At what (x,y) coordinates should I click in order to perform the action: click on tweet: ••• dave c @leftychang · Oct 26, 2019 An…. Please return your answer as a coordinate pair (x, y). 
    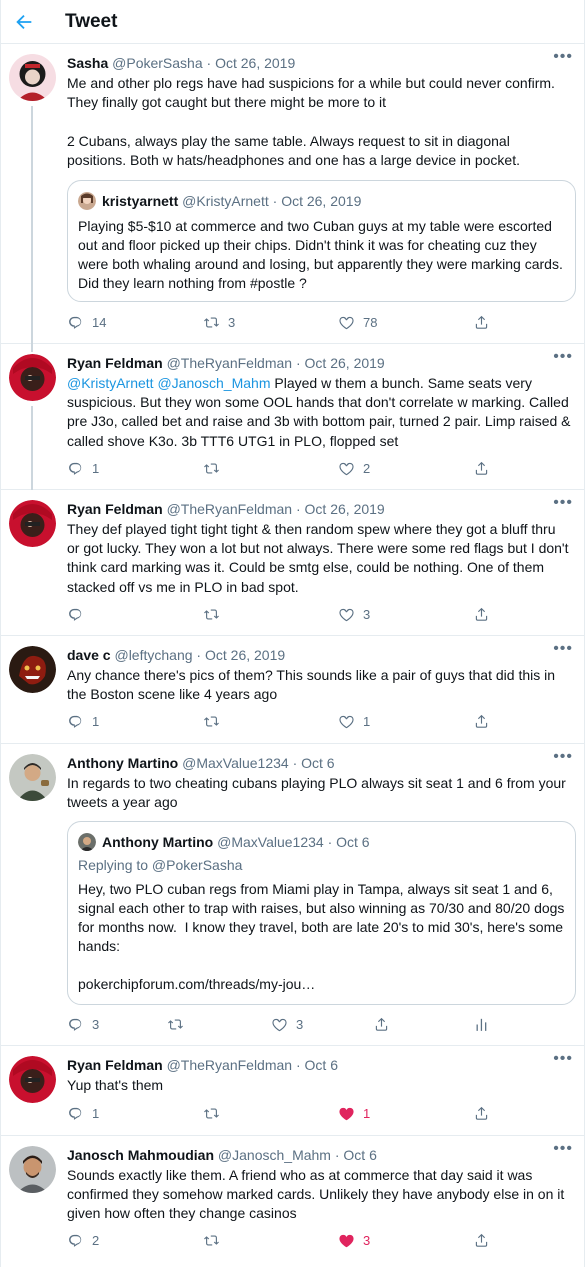
    Looking at the image, I should click on (293, 690).